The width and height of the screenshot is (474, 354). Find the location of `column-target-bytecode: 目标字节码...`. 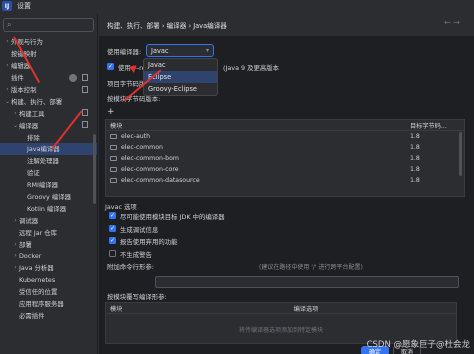

column-target-bytecode: 目标字节码... is located at coordinates (431, 125).